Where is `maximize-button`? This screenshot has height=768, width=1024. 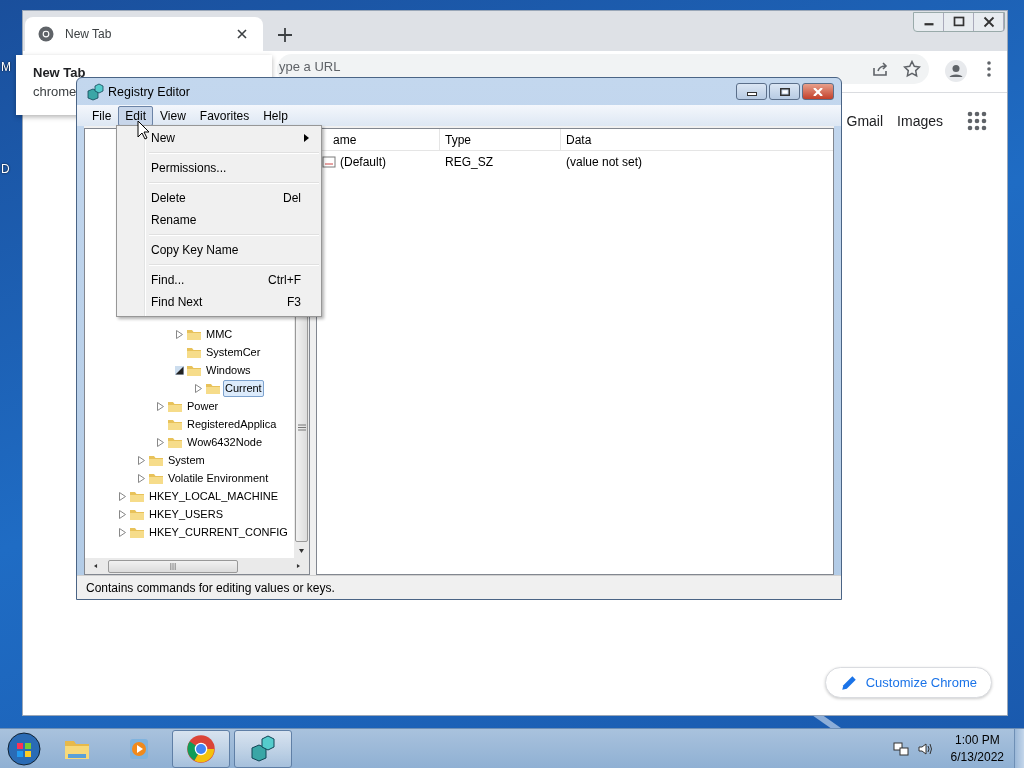
maximize-button is located at coordinates (784, 91).